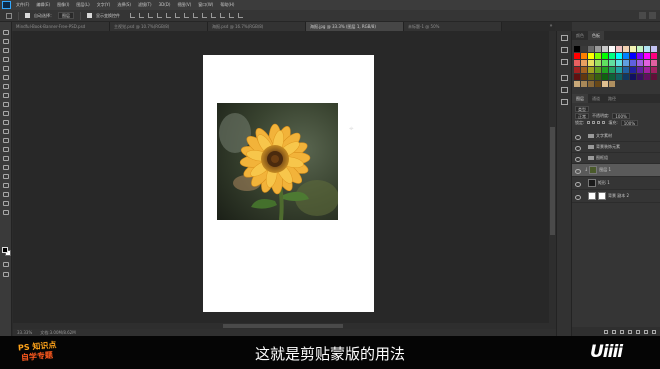 This screenshot has width=660, height=369. I want to click on horizontal-scroll-thumb, so click(283, 326).